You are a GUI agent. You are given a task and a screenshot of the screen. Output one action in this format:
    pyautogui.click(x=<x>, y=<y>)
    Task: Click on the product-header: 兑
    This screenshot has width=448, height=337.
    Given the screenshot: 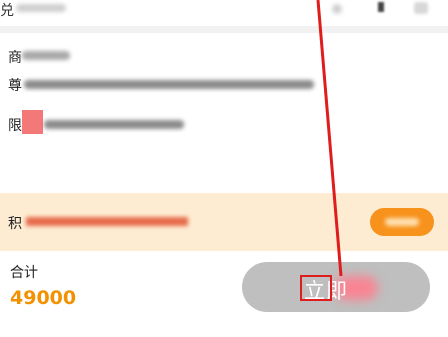 What is the action you would take?
    pyautogui.click(x=224, y=13)
    